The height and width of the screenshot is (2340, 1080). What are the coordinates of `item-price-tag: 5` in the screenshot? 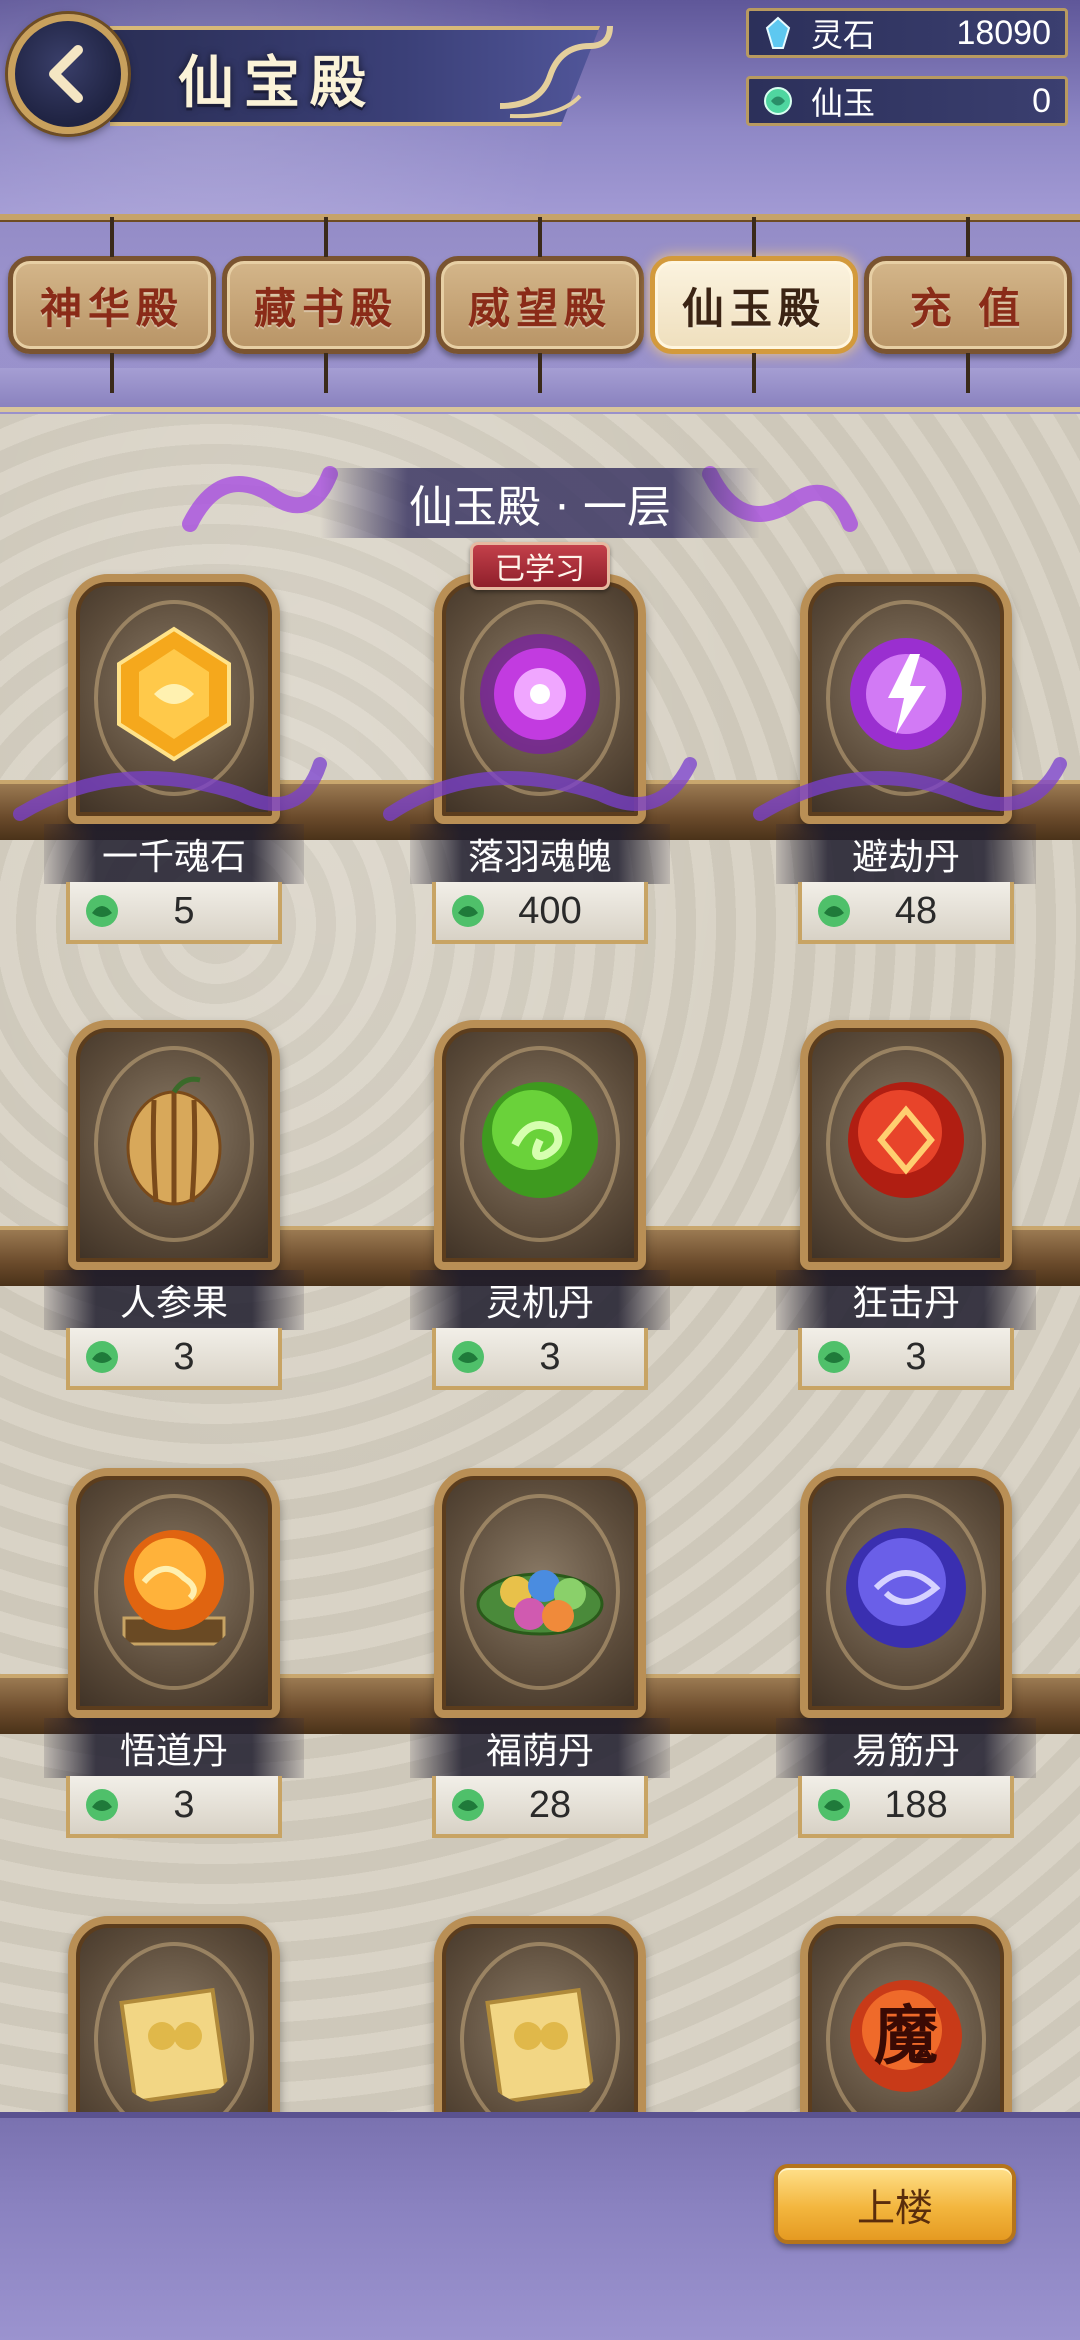 It's located at (174, 913).